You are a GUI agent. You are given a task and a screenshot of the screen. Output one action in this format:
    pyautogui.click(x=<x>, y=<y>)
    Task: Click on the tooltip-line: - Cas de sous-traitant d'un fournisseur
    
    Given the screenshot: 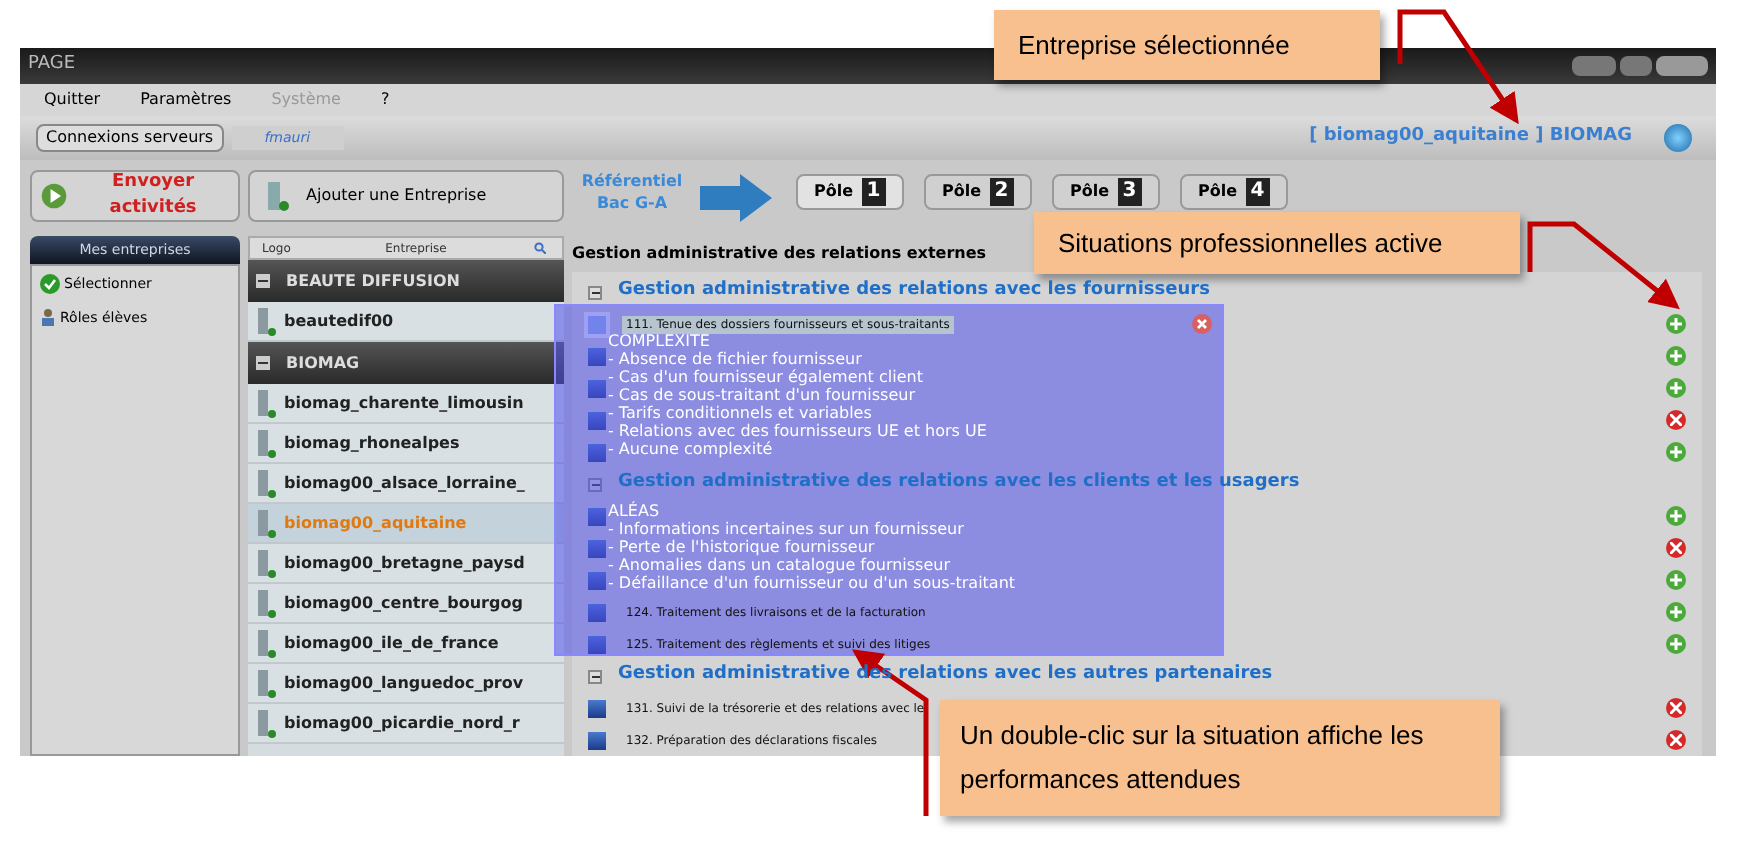 What is the action you would take?
    pyautogui.click(x=761, y=395)
    